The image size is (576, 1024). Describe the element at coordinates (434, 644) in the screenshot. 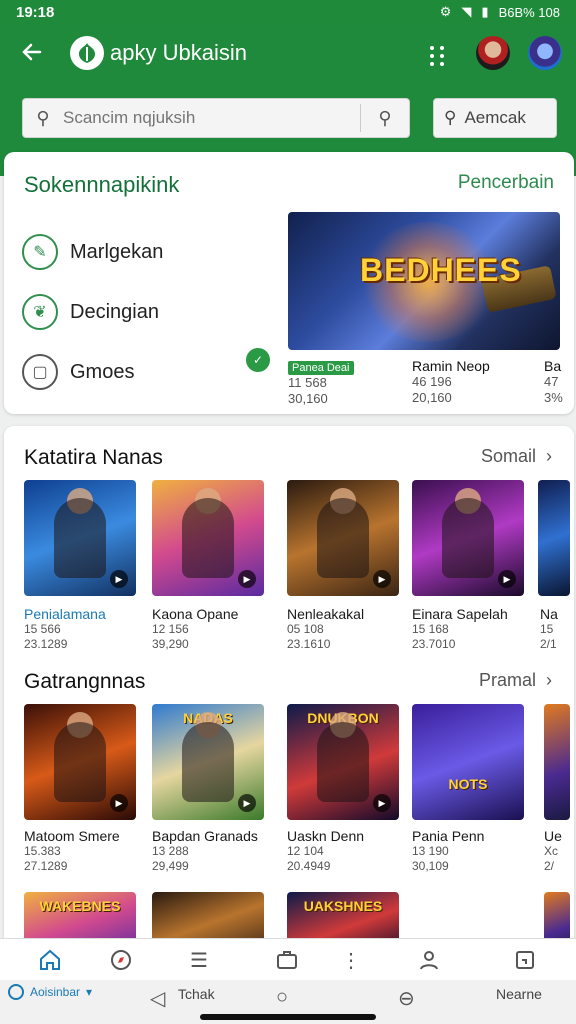

I see `game-count: 23.7010` at that location.